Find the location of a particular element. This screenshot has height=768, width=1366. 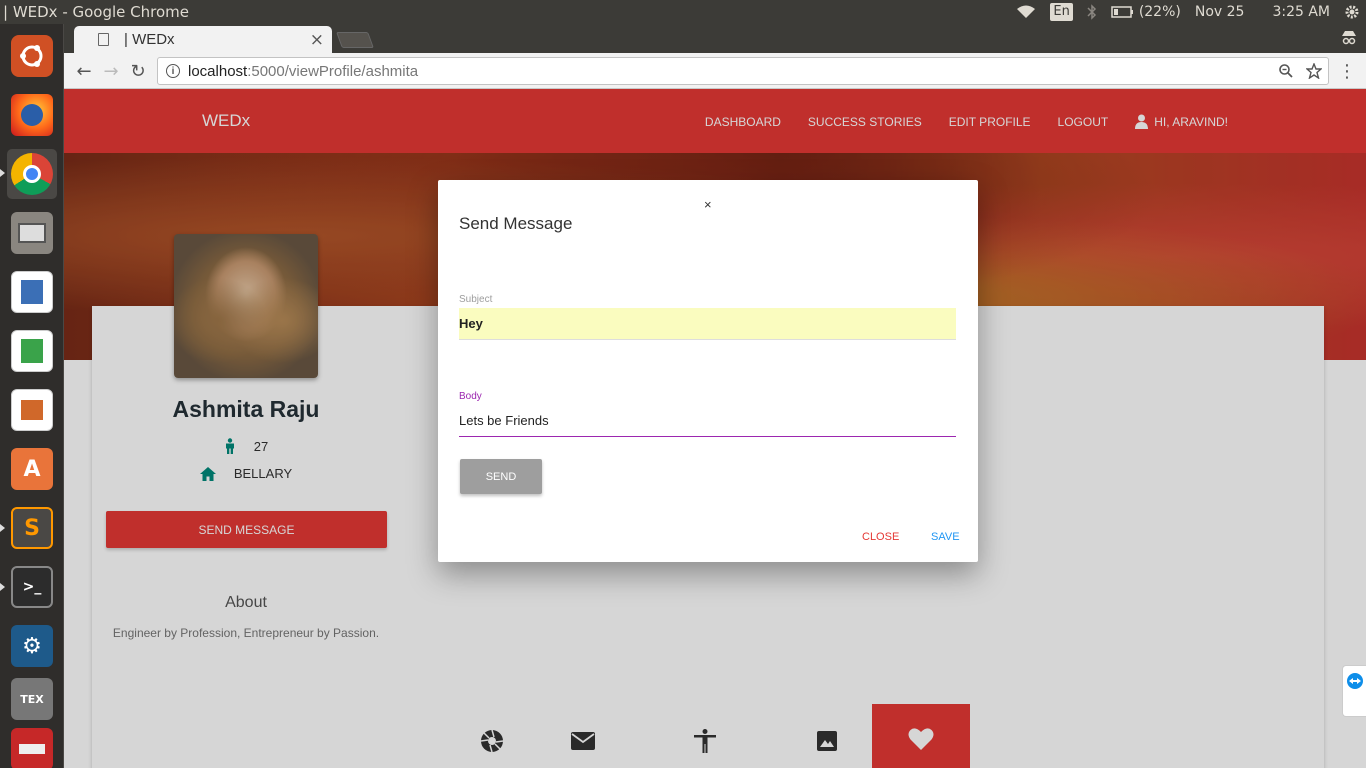

calc-icon is located at coordinates (32, 351).